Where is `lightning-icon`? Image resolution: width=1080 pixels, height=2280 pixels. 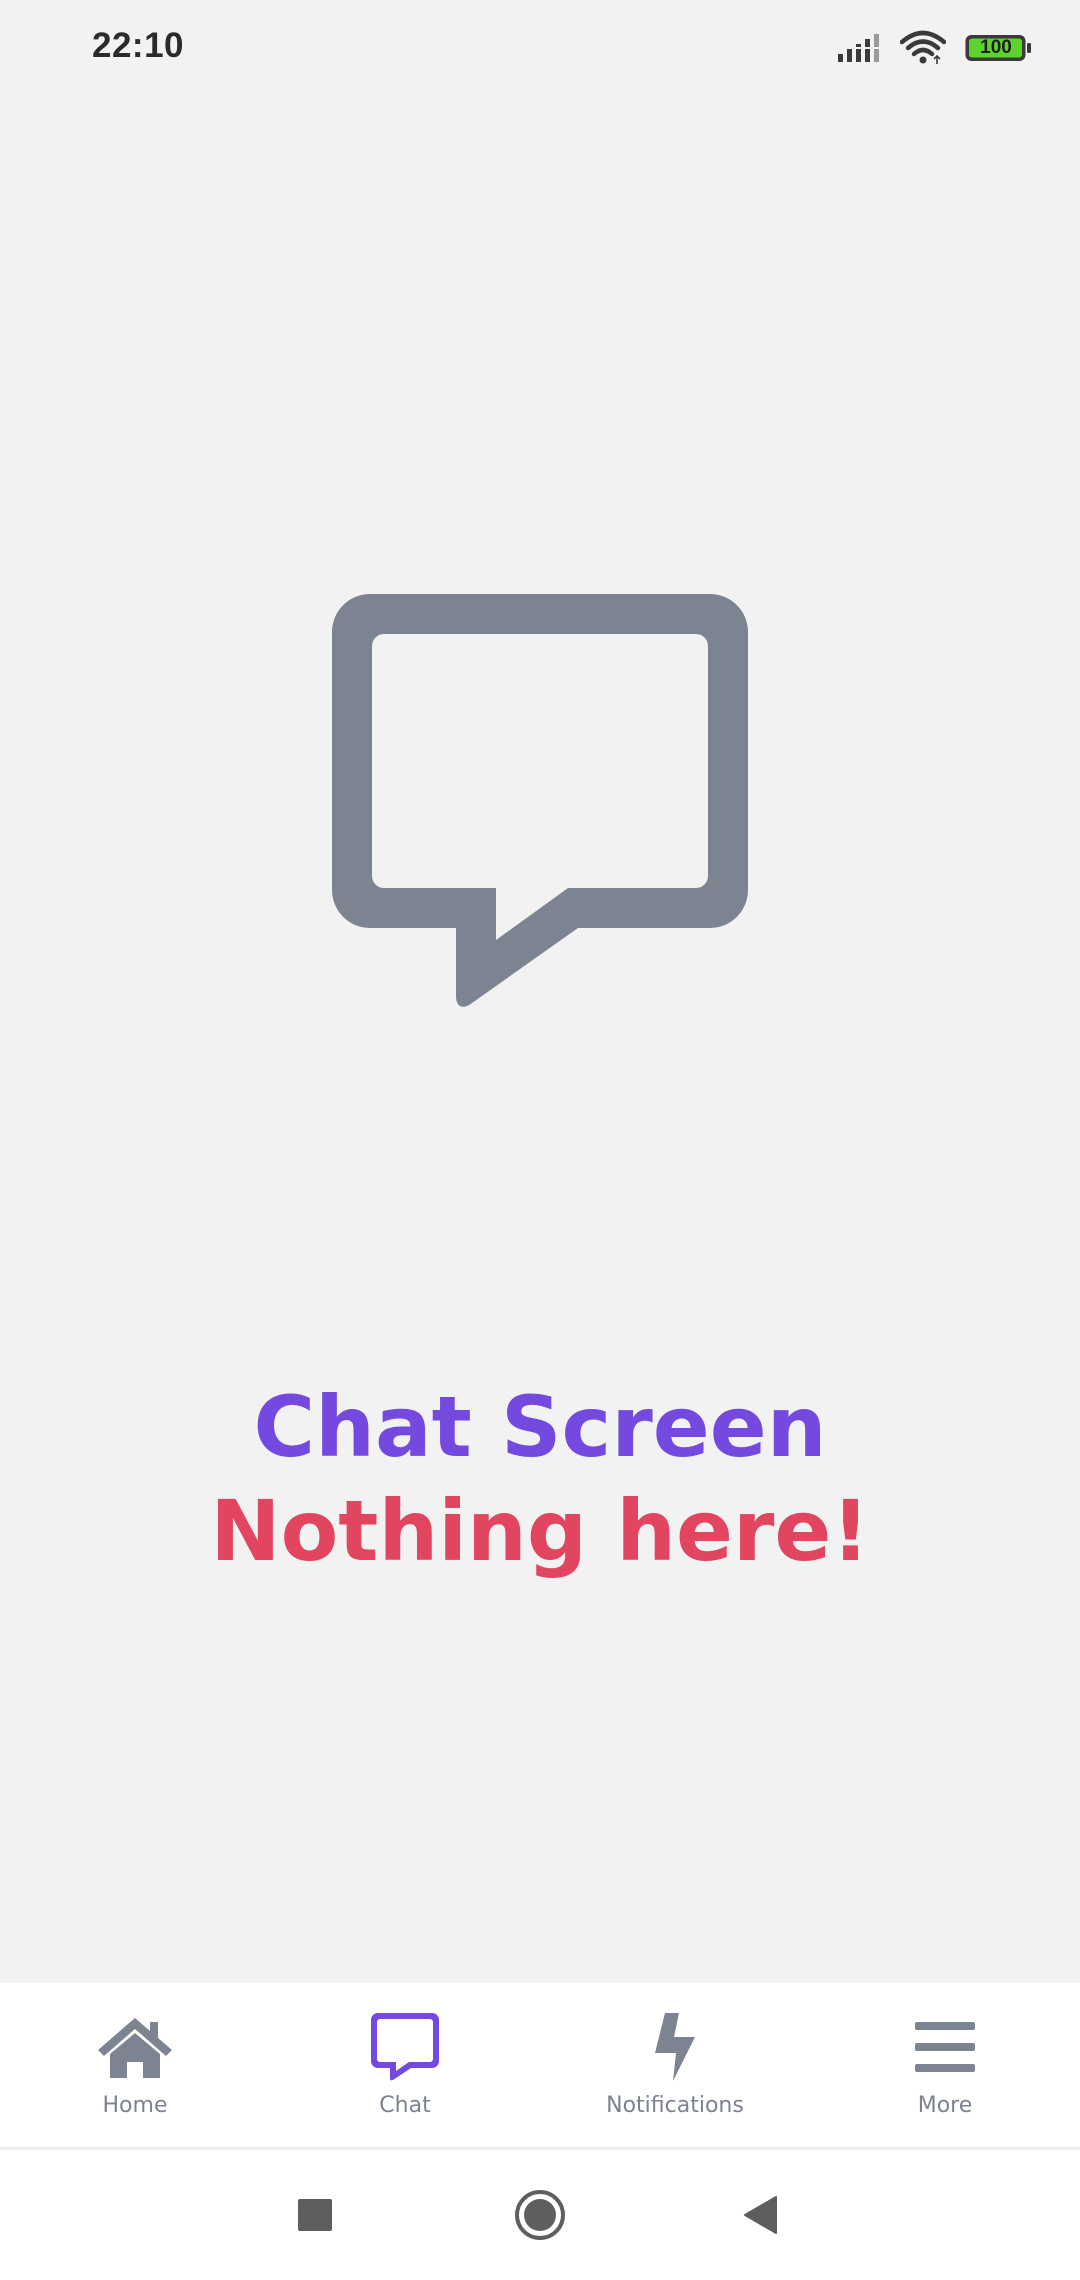 lightning-icon is located at coordinates (675, 2047).